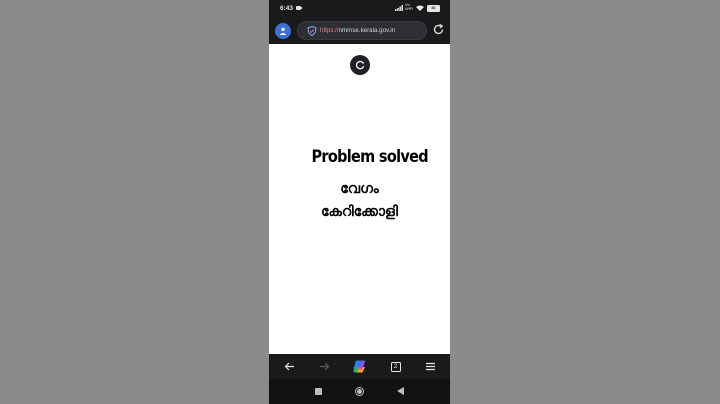 The image size is (720, 404). What do you see at coordinates (299, 8) in the screenshot?
I see `video-camera-icon` at bounding box center [299, 8].